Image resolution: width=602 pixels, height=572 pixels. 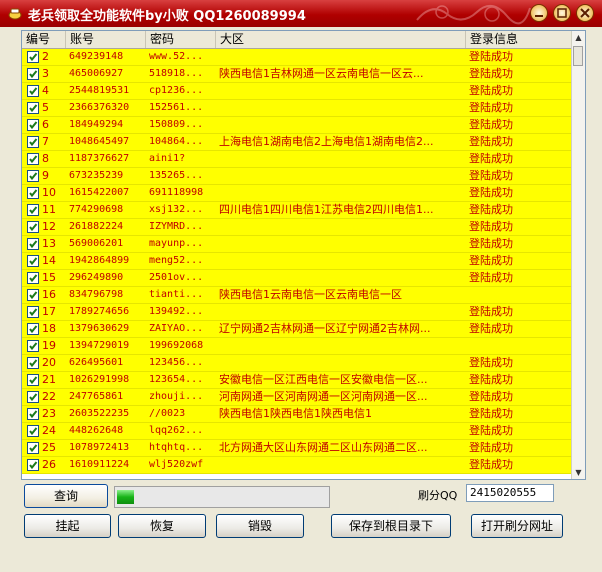 What do you see at coordinates (176, 464) in the screenshot?
I see `row-password: wlj520zwf` at bounding box center [176, 464].